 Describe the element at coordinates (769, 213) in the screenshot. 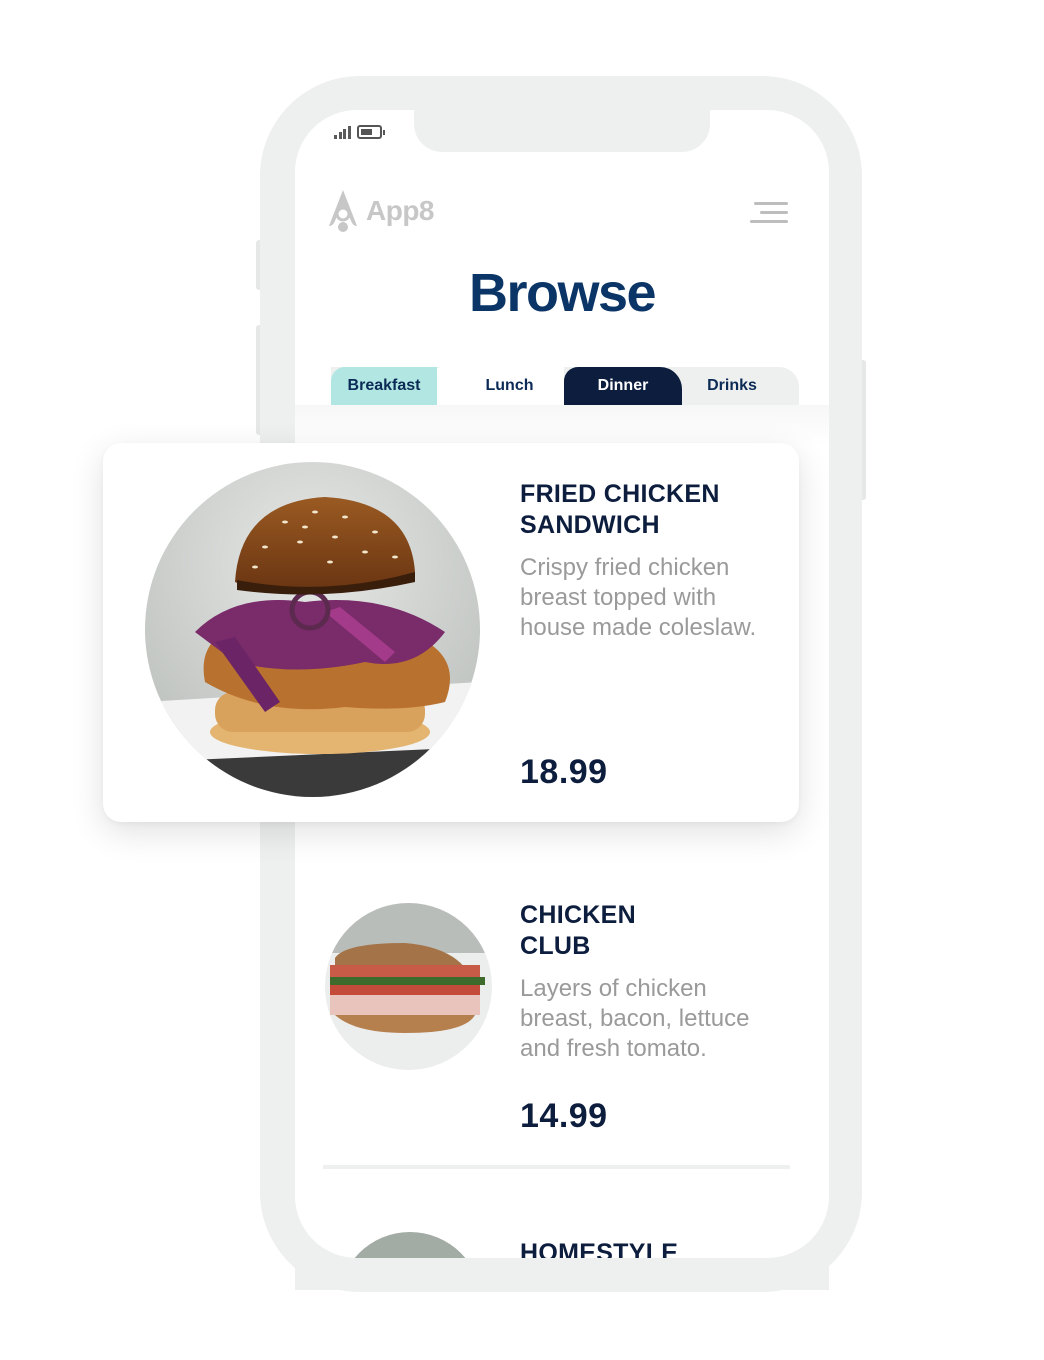

I see `hamburger-menu-icon` at that location.